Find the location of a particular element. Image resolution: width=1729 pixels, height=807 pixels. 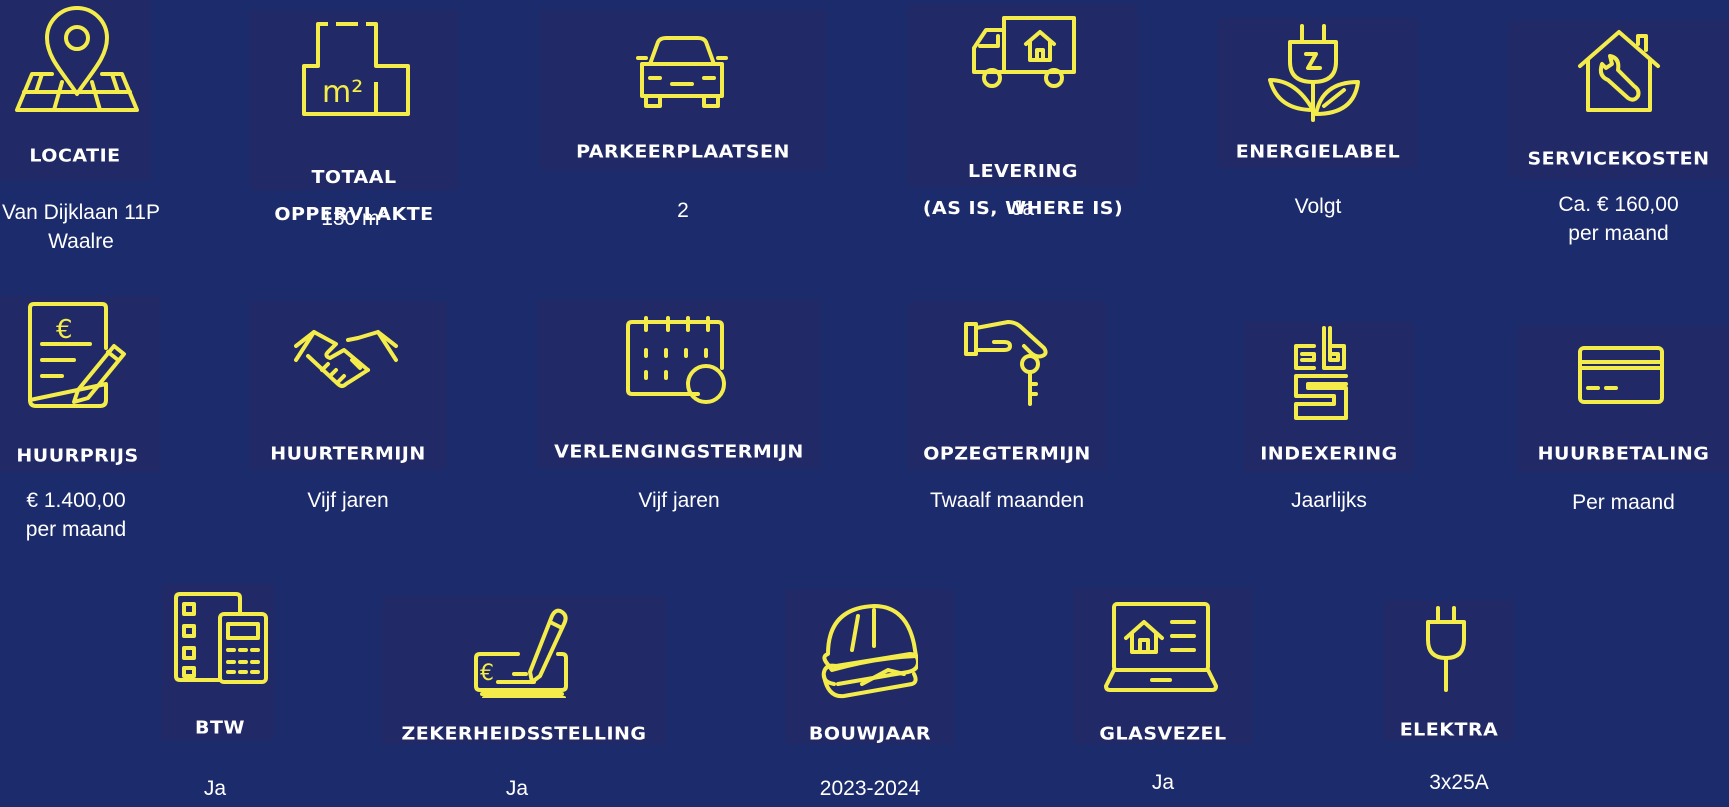

label-servicekosten: SERVICEKOSTEN is located at coordinates (1618, 159).